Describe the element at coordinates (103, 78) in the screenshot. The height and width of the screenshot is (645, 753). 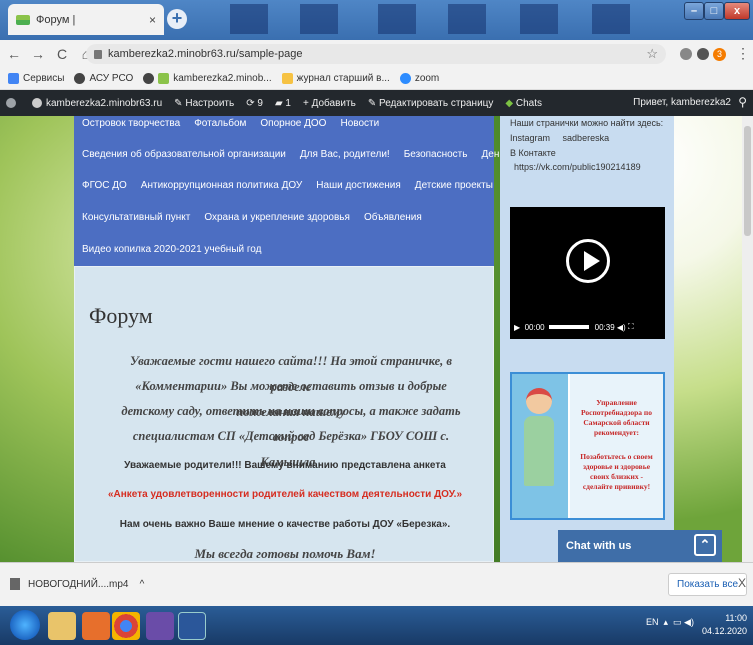
I see `bookmark-asu-rso: АСУ РСО` at that location.